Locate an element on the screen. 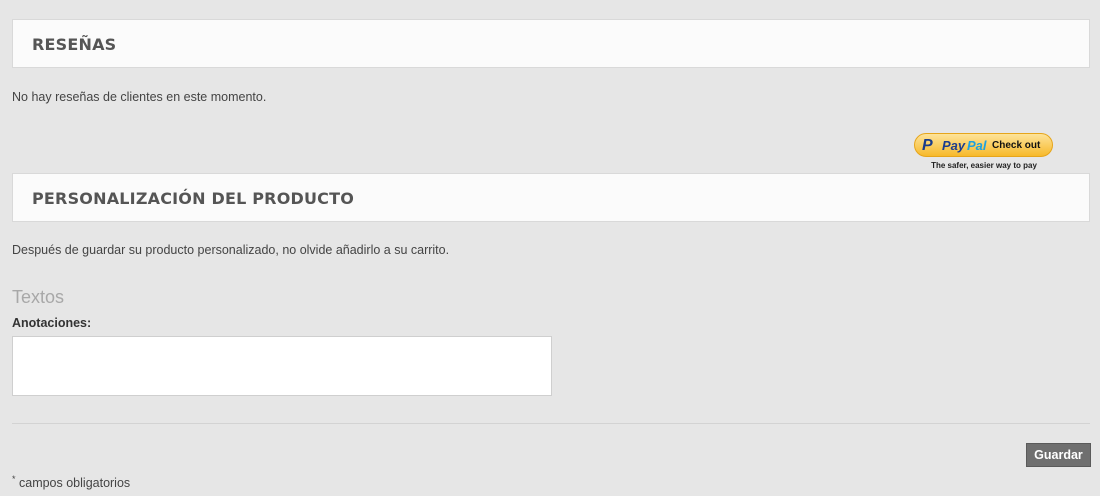 The height and width of the screenshot is (496, 1100). paypal-p-icon: P is located at coordinates (927, 145).